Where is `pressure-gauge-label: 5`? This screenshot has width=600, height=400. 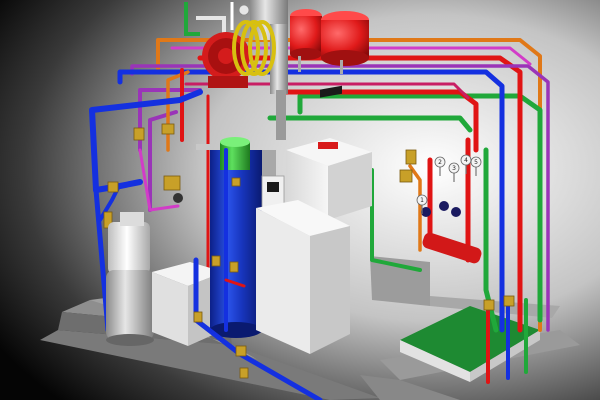
pressure-gauge-label: 5 is located at coordinates (476, 162).